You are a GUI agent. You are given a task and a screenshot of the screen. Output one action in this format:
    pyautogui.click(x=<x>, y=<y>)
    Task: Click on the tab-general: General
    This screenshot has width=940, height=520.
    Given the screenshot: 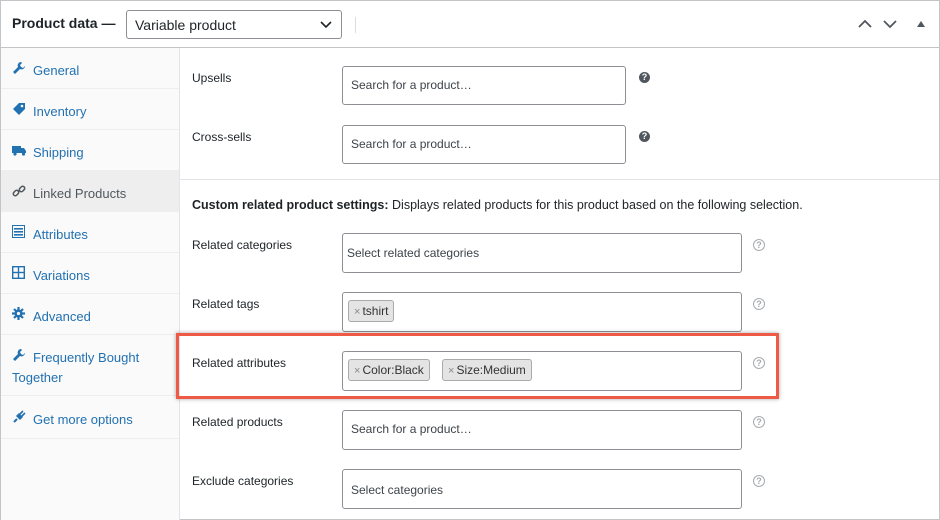 What is the action you would take?
    pyautogui.click(x=90, y=68)
    